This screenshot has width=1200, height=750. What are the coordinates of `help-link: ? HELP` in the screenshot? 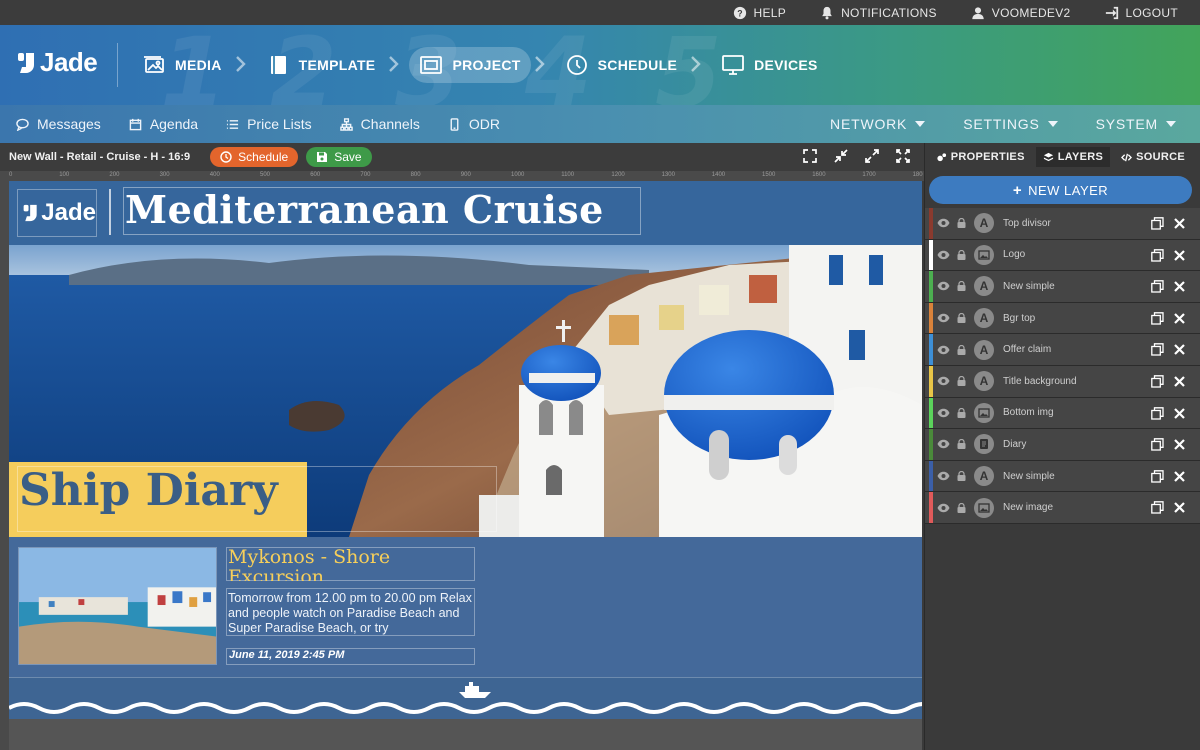 It's located at (760, 13).